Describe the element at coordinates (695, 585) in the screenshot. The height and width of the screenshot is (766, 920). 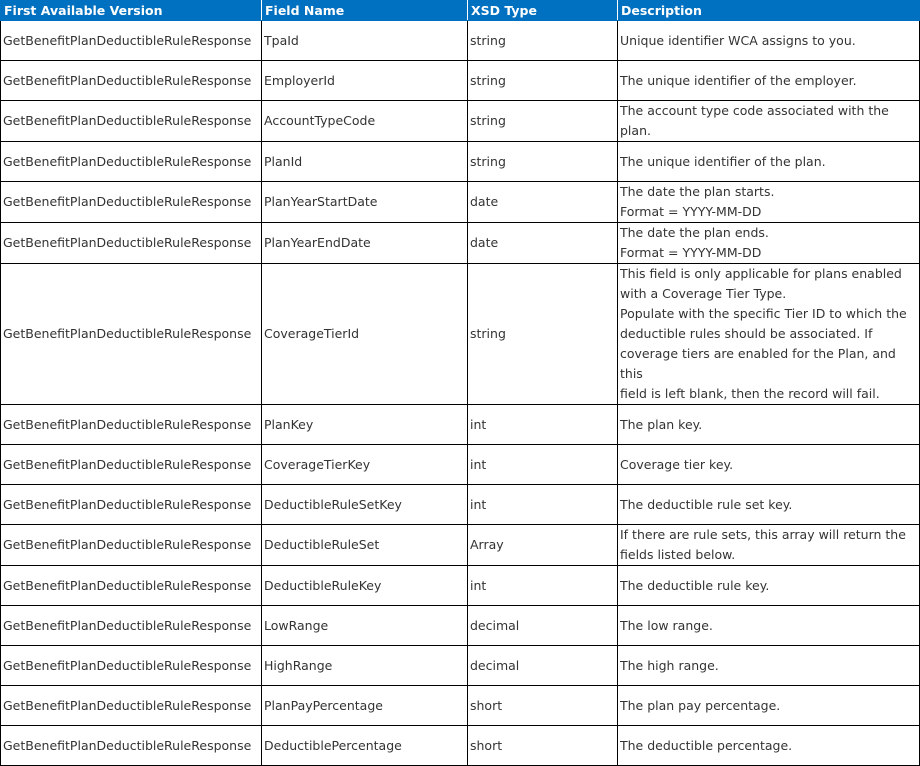
I see `description-line: The deductible rule key.` at that location.